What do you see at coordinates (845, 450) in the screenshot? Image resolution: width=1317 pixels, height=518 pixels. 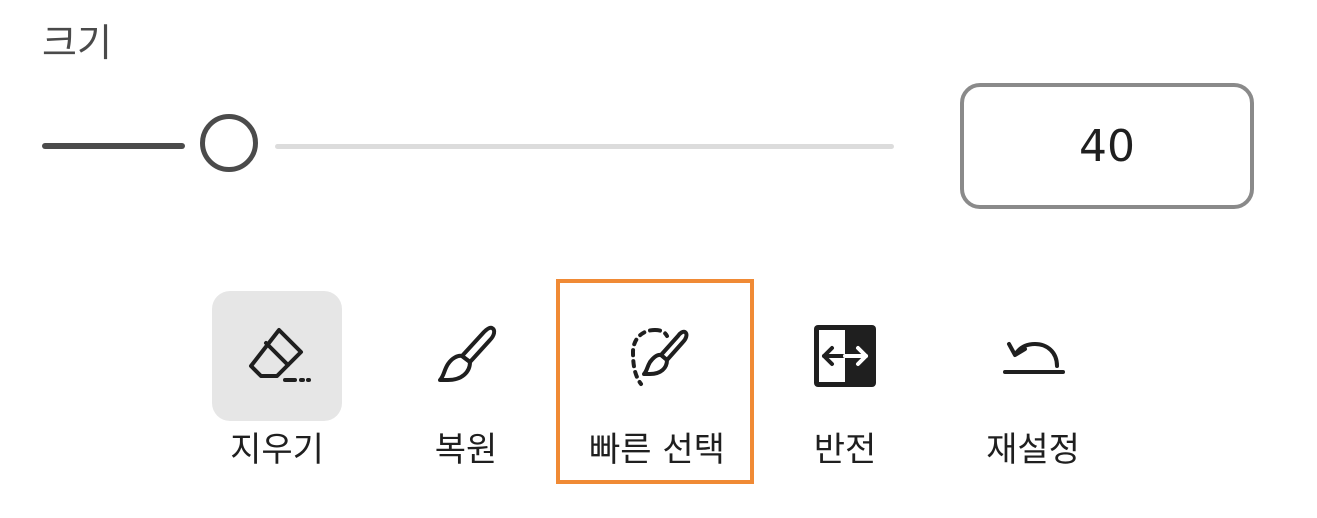 I see `invert-tool-label: 반전` at bounding box center [845, 450].